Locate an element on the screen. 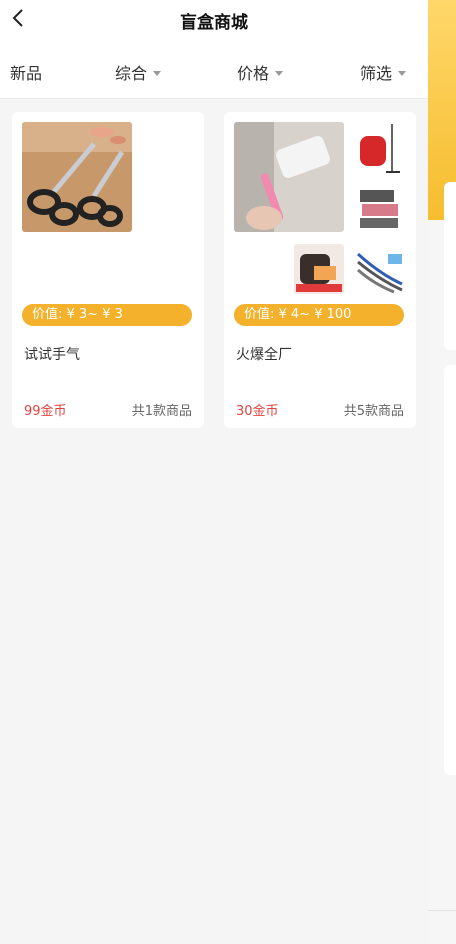  air-fryer-image is located at coordinates (319, 269).